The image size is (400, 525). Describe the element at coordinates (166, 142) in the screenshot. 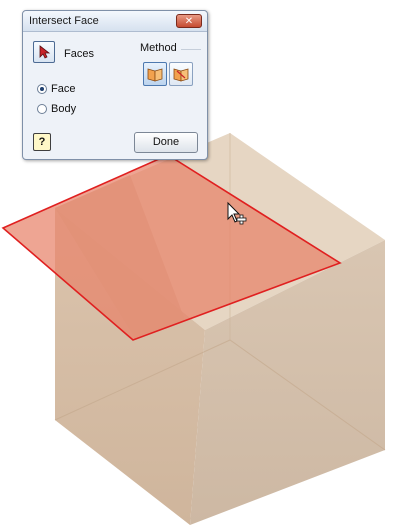

I see `done-button: Done` at that location.